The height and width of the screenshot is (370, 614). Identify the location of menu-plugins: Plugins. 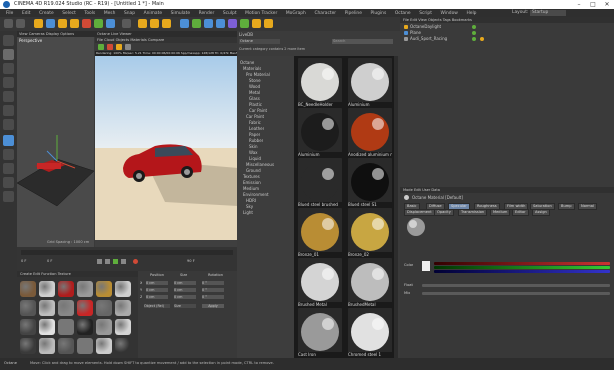
(379, 13).